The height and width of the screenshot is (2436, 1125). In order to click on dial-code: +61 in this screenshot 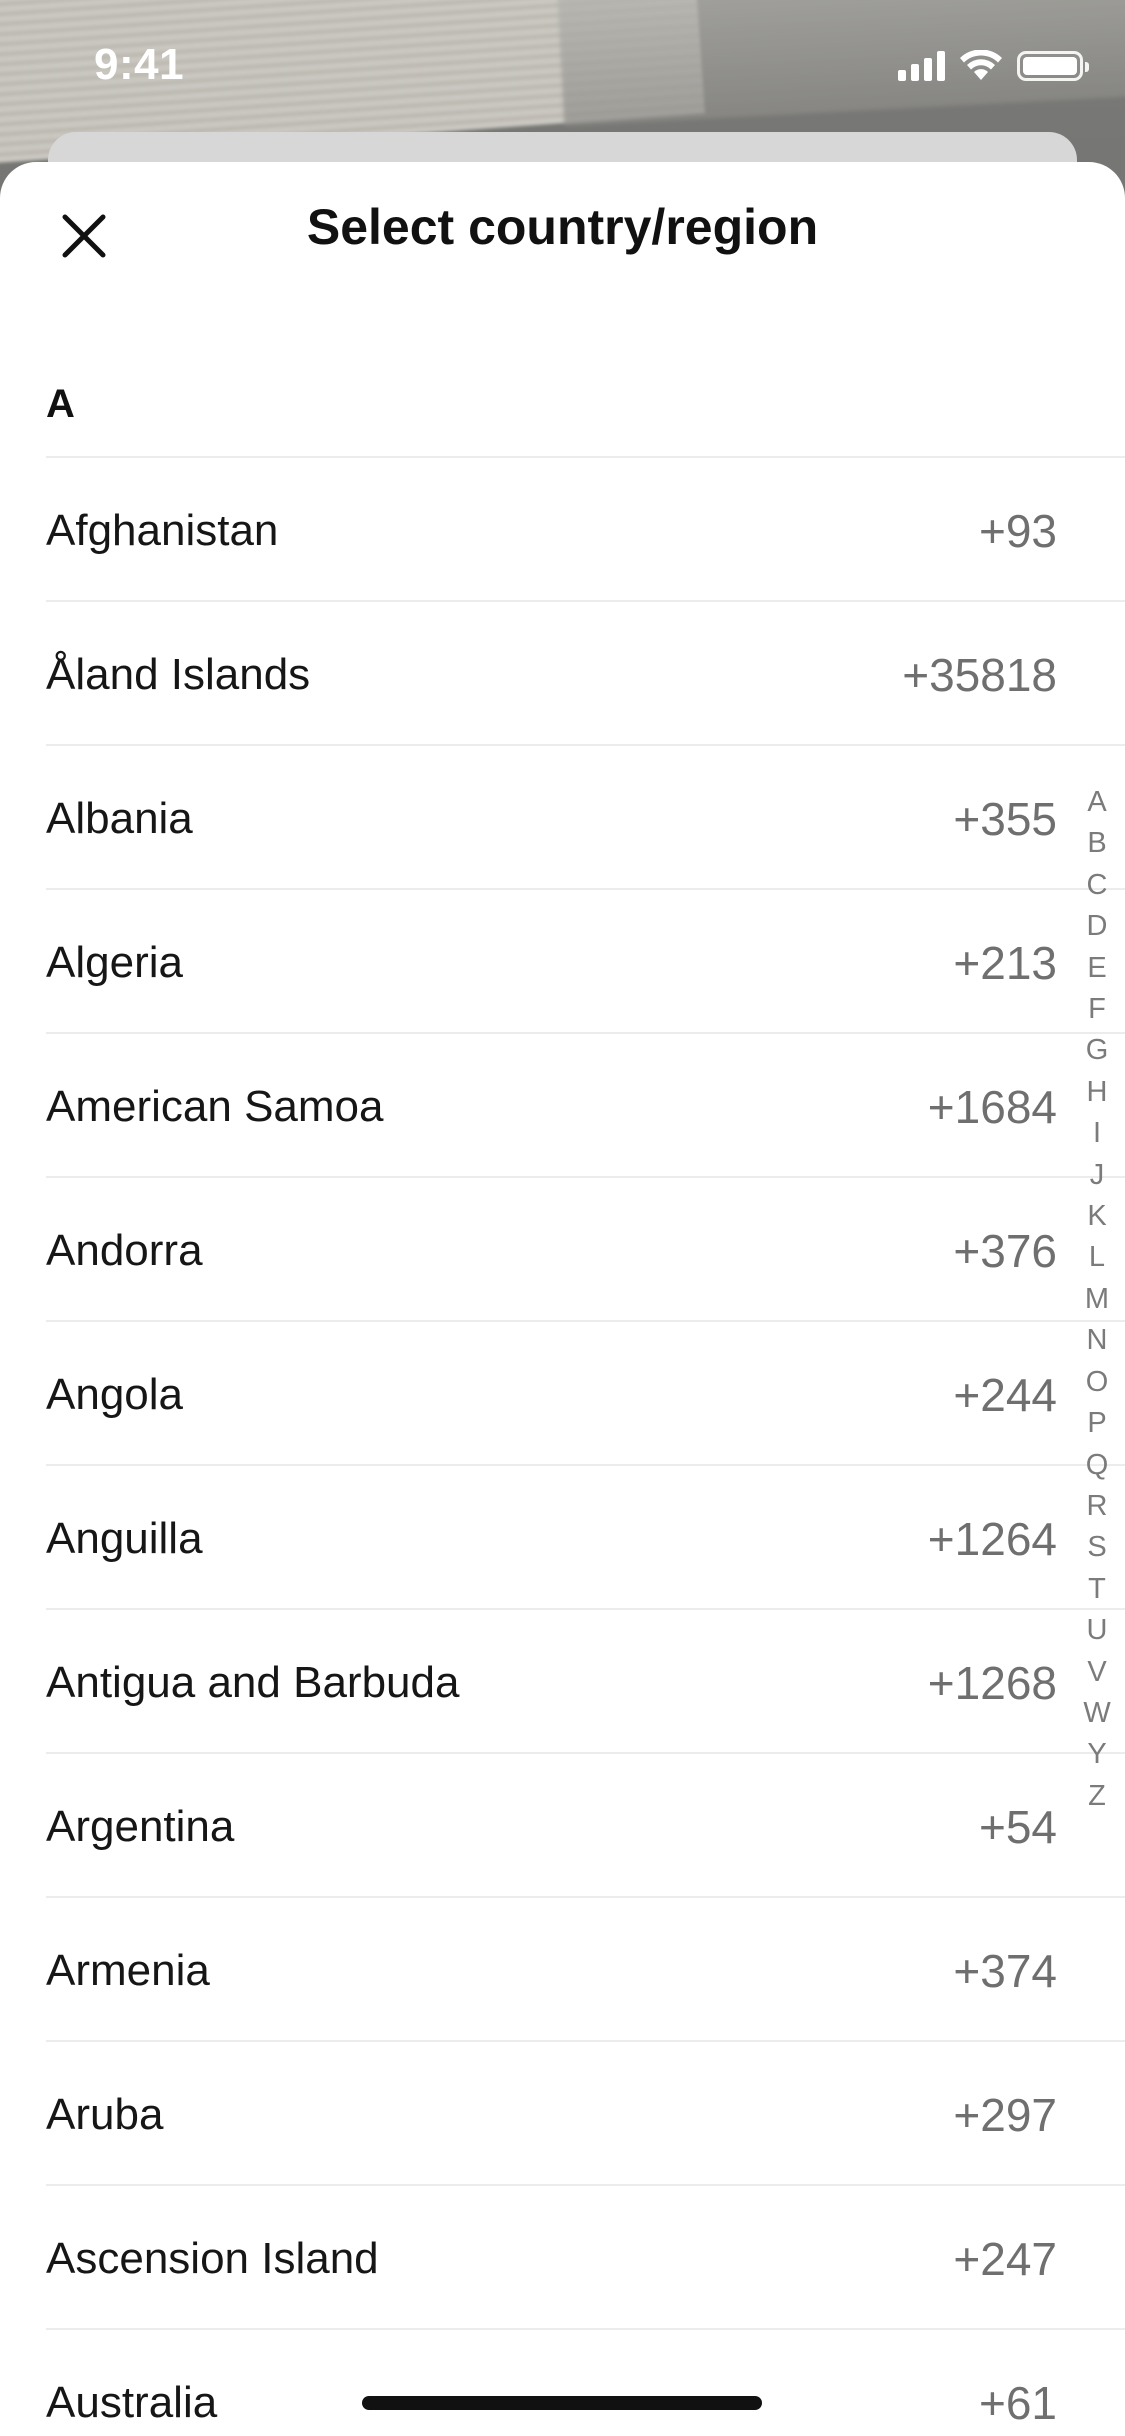, I will do `click(1017, 2403)`.